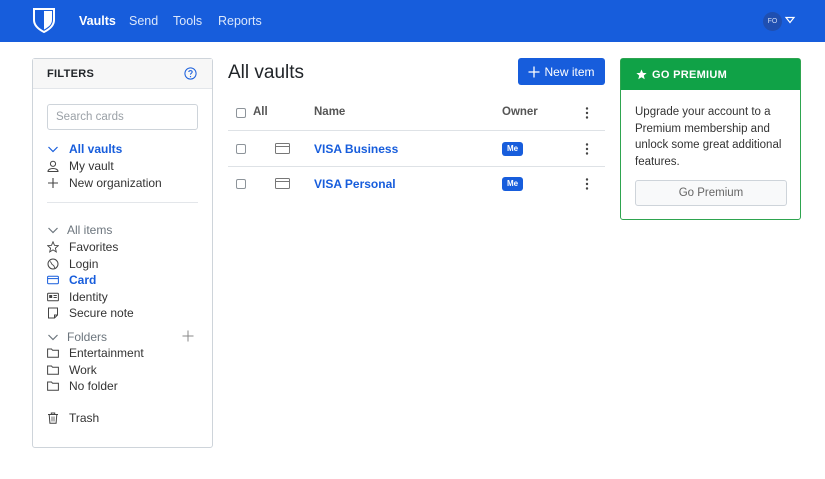 The width and height of the screenshot is (825, 479). I want to click on filter-card: Card, so click(71, 280).